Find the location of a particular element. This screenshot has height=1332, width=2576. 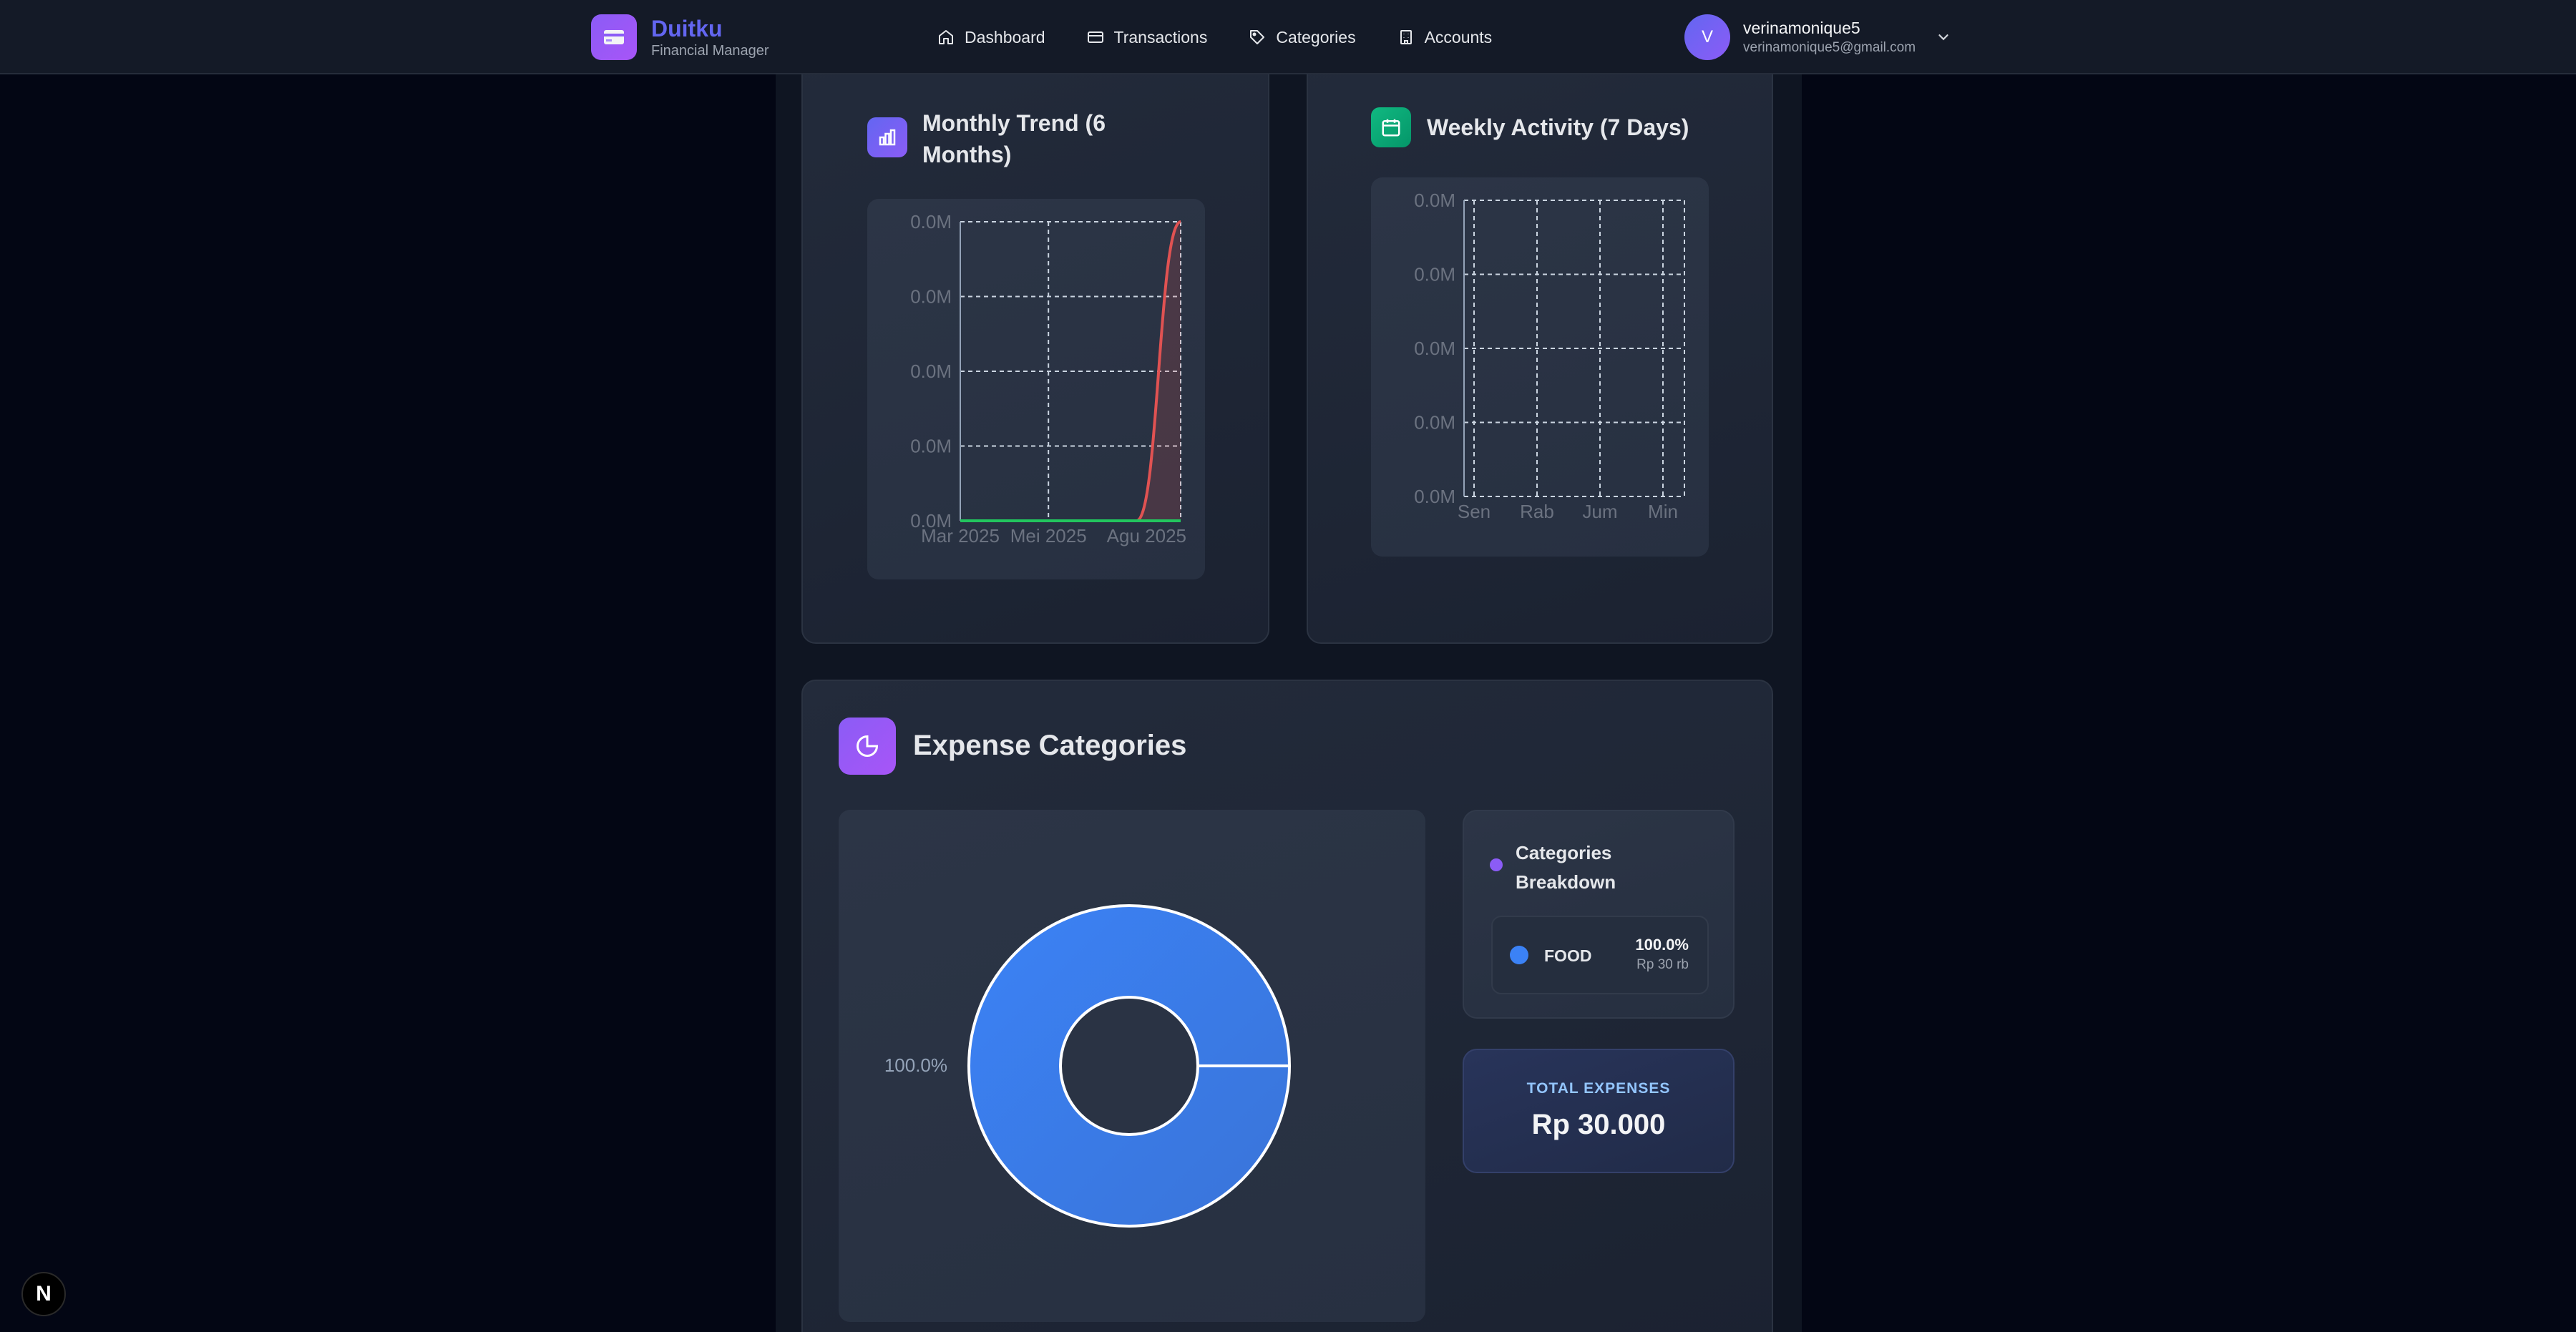

x-tick-label: Mei 2025 is located at coordinates (1048, 536).